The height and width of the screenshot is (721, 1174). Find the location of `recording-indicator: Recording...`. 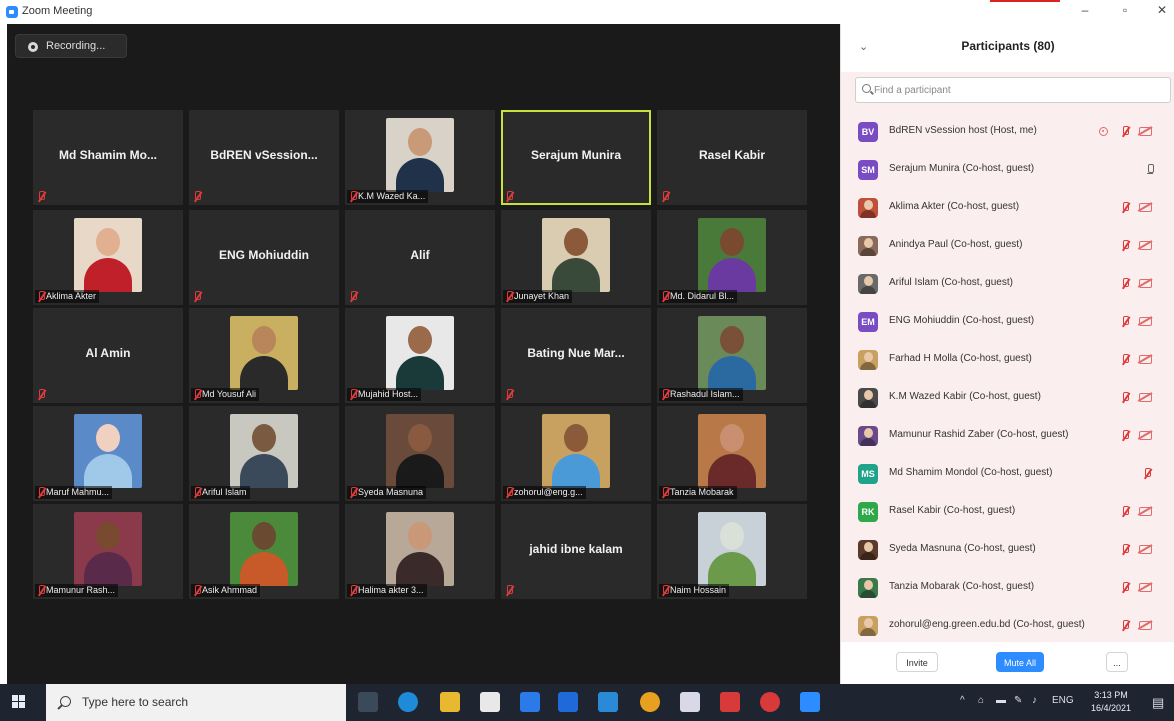

recording-indicator: Recording... is located at coordinates (71, 46).